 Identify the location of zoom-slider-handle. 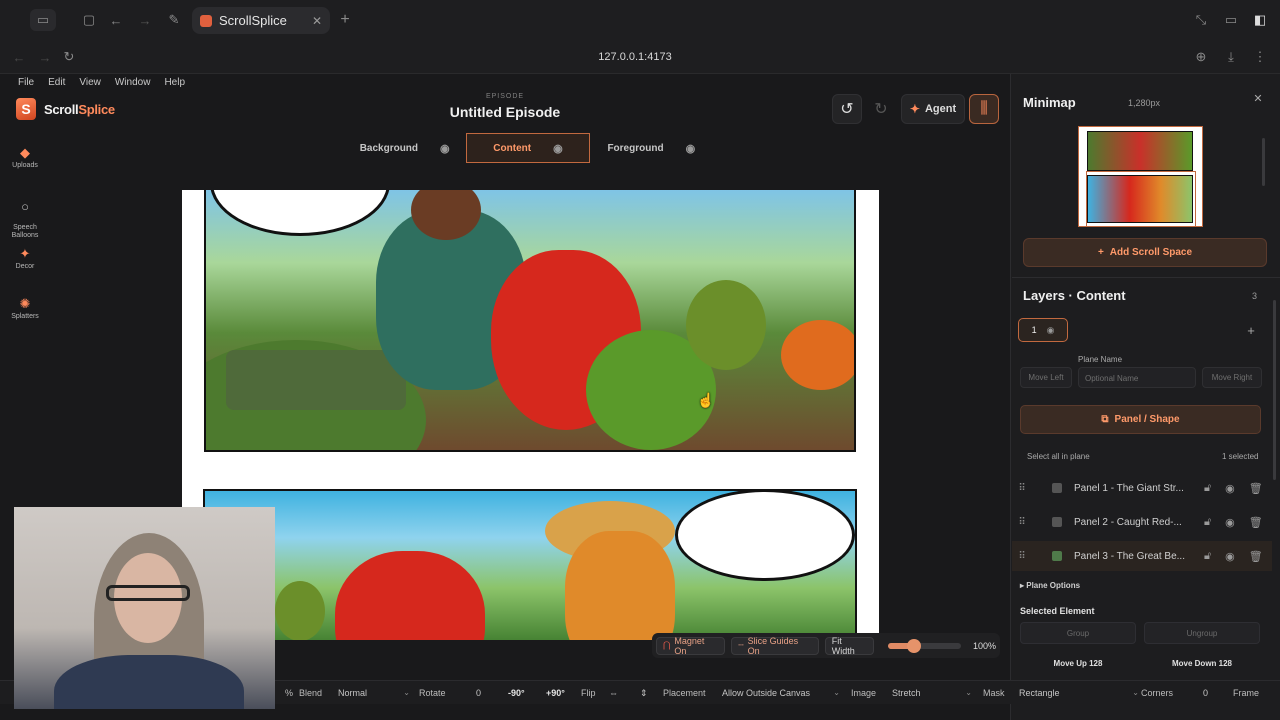
(913, 645).